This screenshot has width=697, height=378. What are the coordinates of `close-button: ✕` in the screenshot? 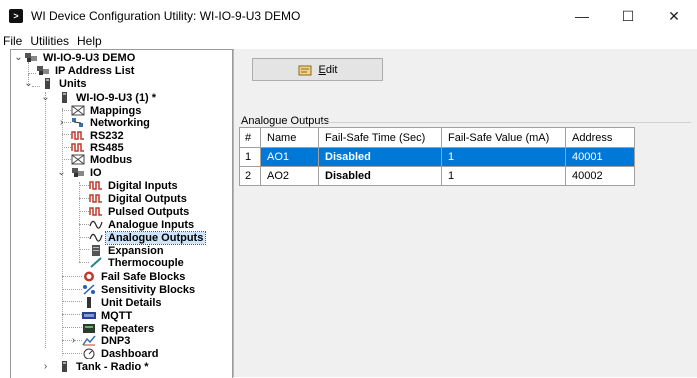 It's located at (674, 16).